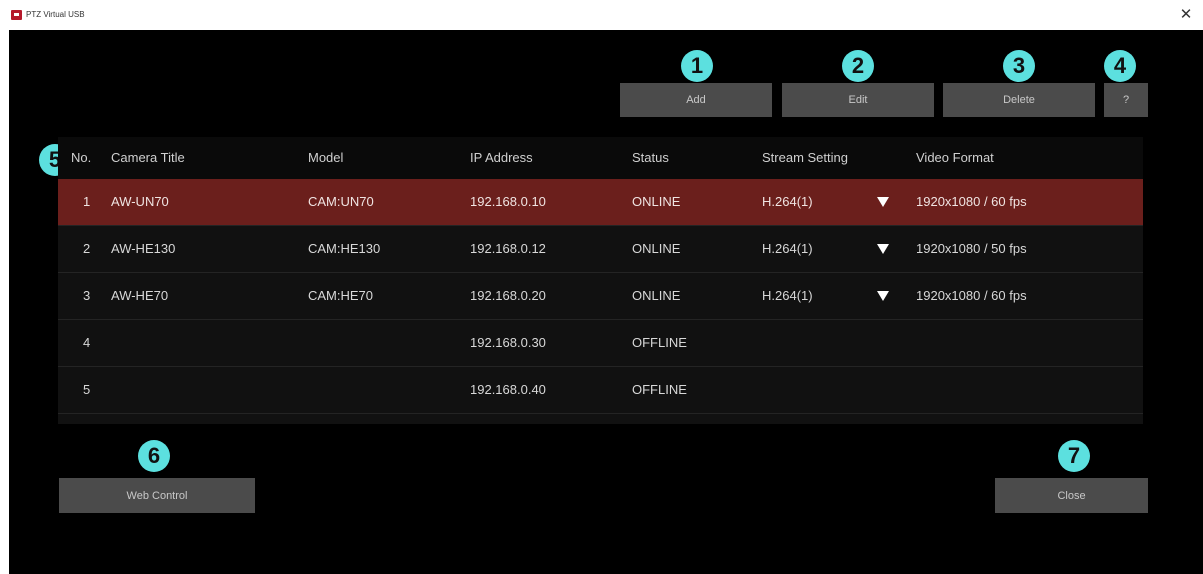  I want to click on row-camera-title: AW-UN70, so click(140, 201).